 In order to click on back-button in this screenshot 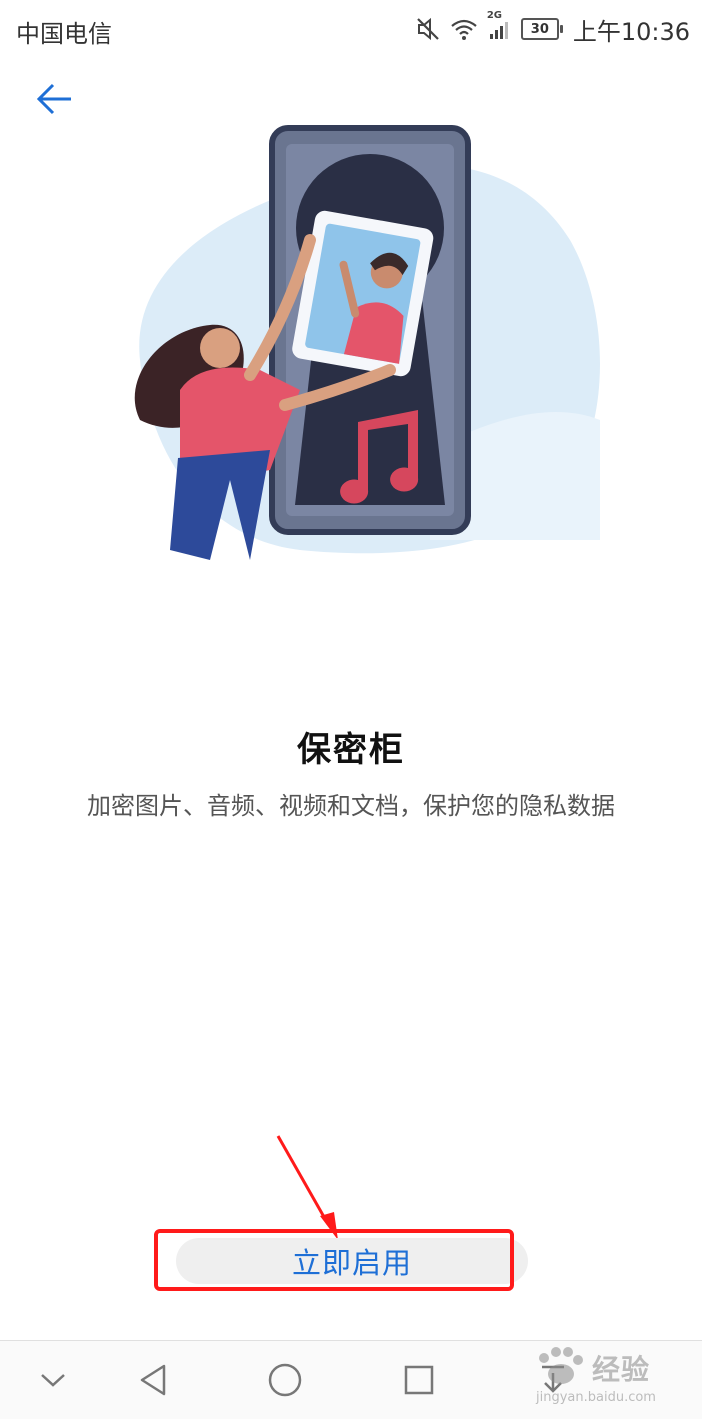, I will do `click(53, 99)`.